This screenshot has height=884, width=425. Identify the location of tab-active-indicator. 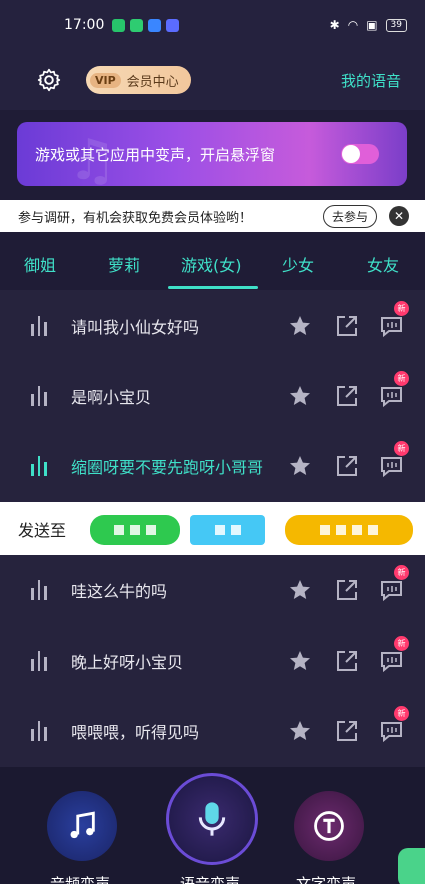
(213, 287).